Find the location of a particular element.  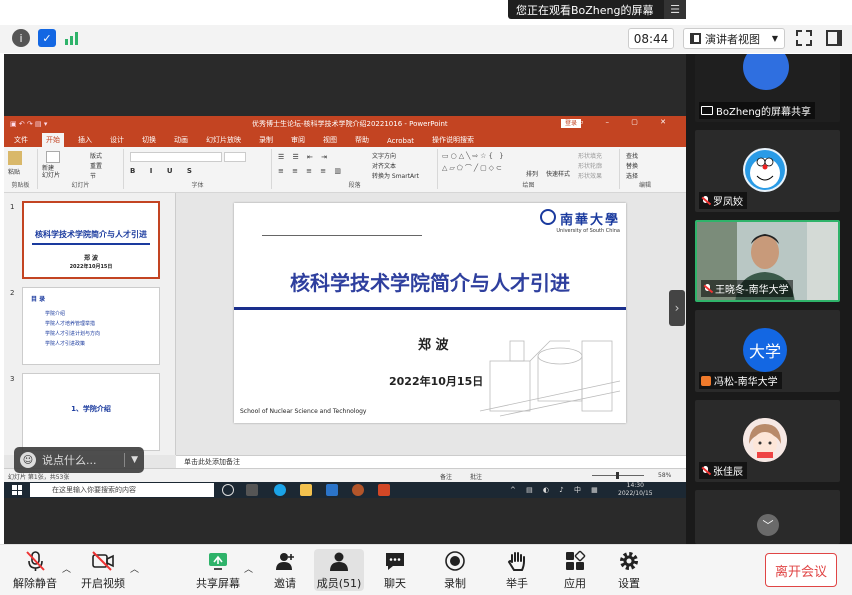

leave-meeting-button: 离开会议 is located at coordinates (801, 570).